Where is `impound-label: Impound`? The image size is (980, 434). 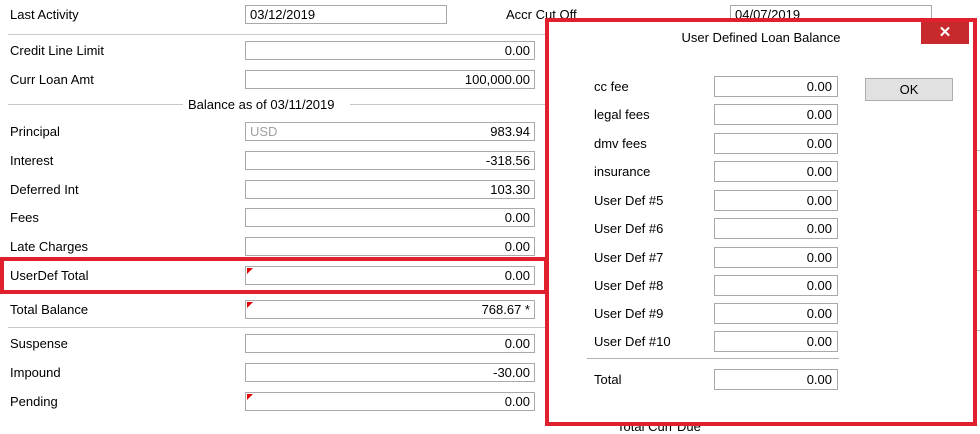
impound-label: Impound is located at coordinates (35, 372).